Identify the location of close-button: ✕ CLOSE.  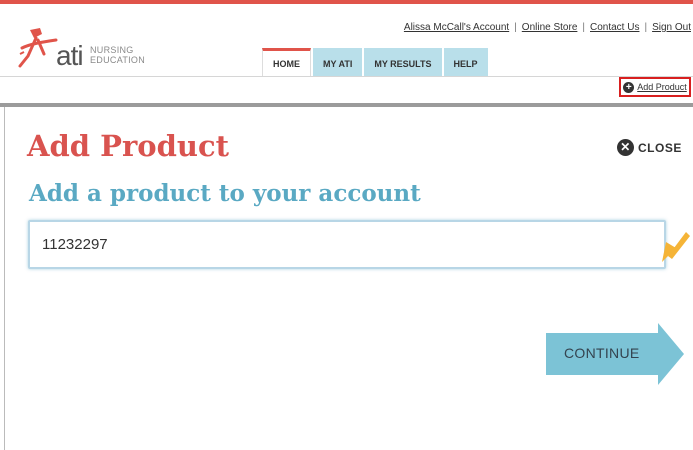
(649, 147).